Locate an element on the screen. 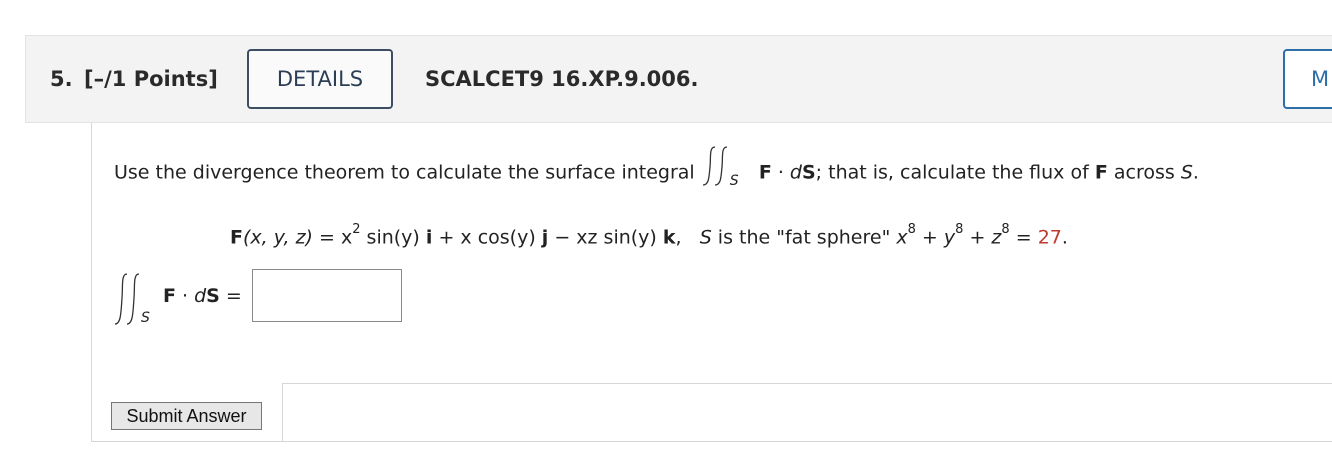 The image size is (1332, 463). question-number: 5. is located at coordinates (61, 79).